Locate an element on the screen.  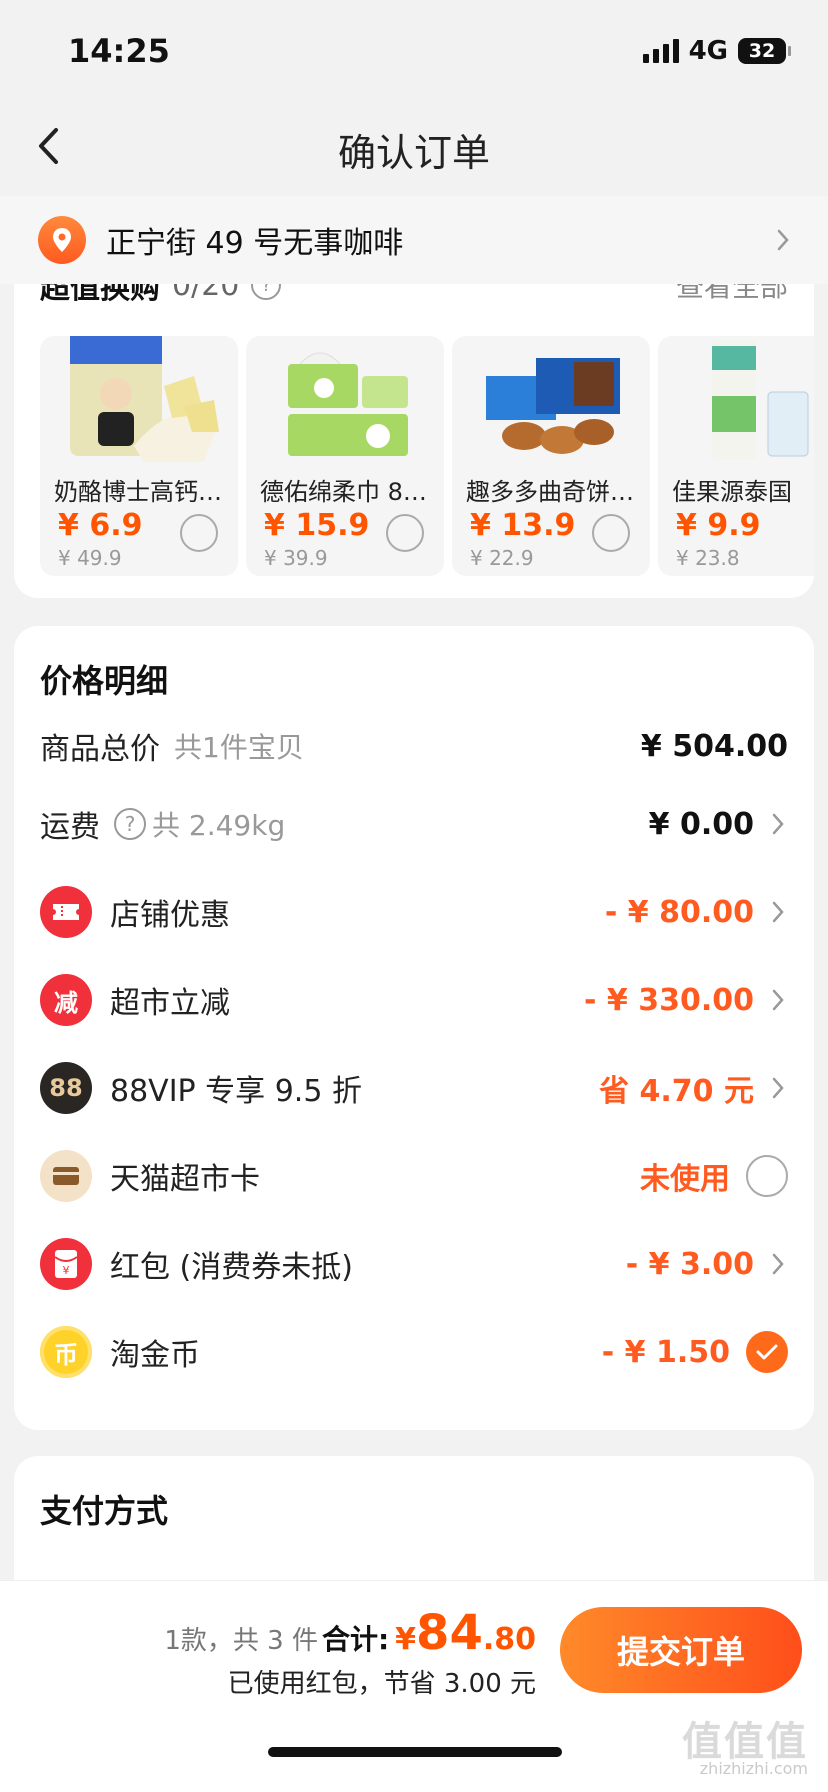
card-icon is located at coordinates (66, 1176).